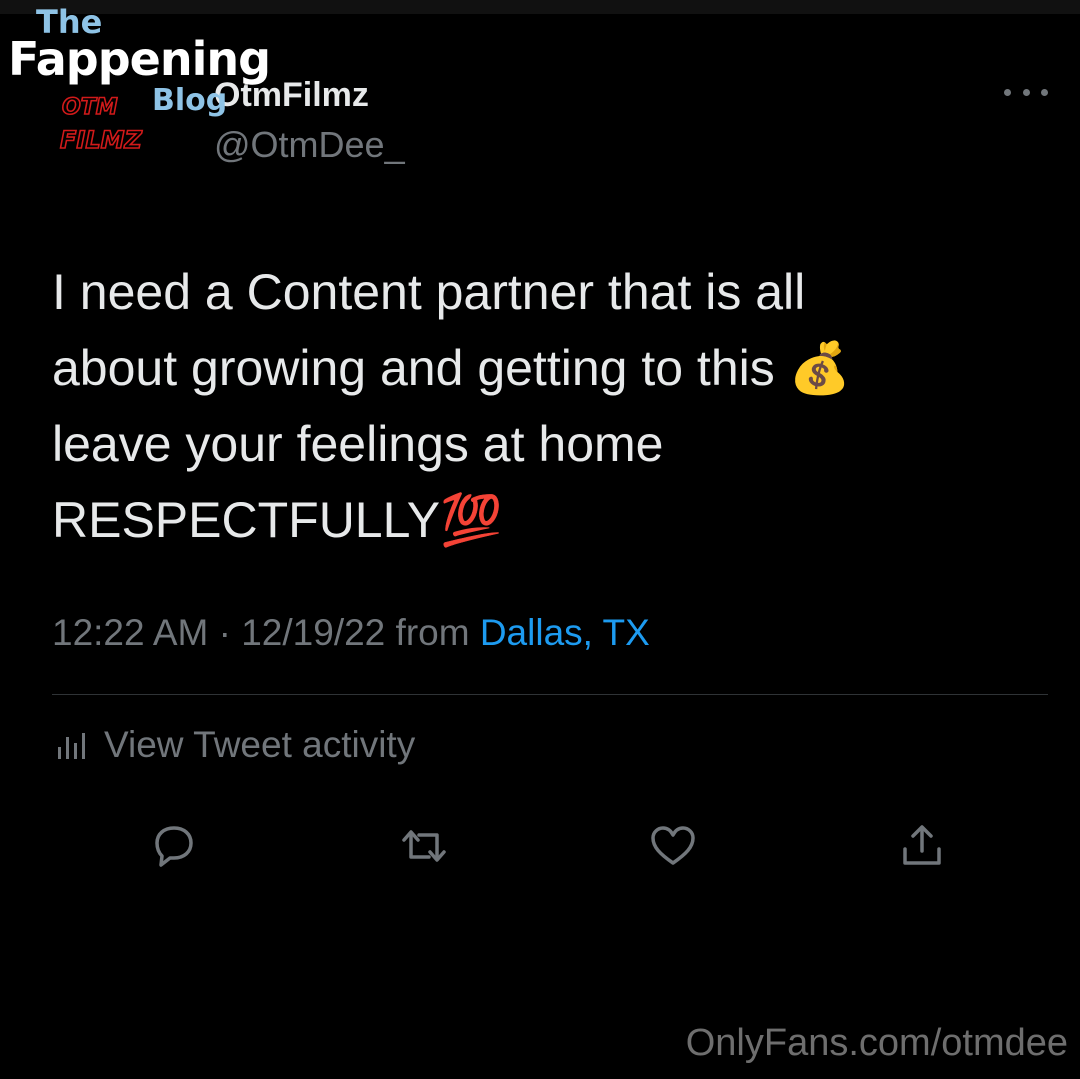 This screenshot has width=1080, height=1079. I want to click on heart-icon, so click(673, 845).